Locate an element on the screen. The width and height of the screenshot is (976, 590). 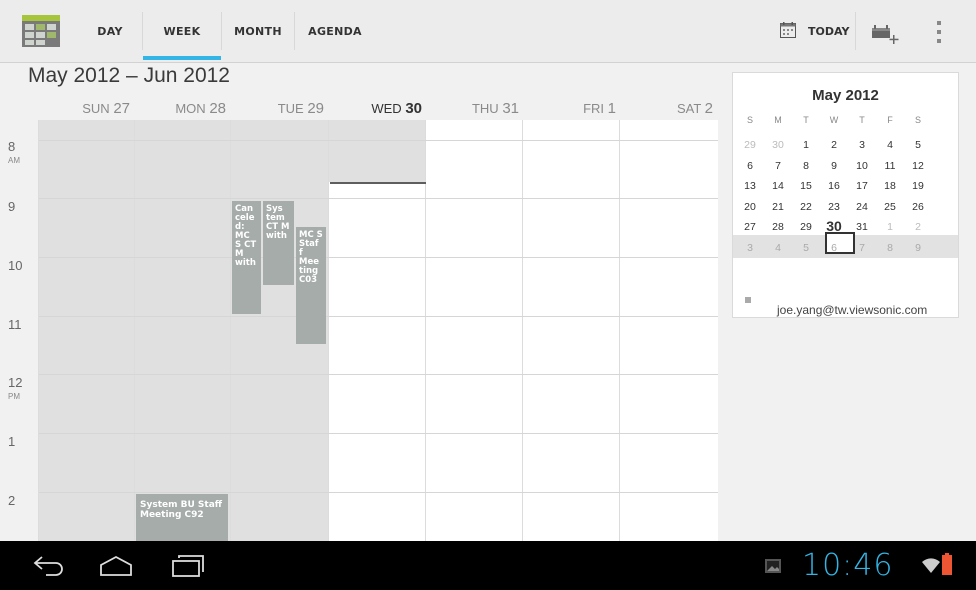
date-range-title: May 2012 – Jun 2012 is located at coordinates (129, 75).